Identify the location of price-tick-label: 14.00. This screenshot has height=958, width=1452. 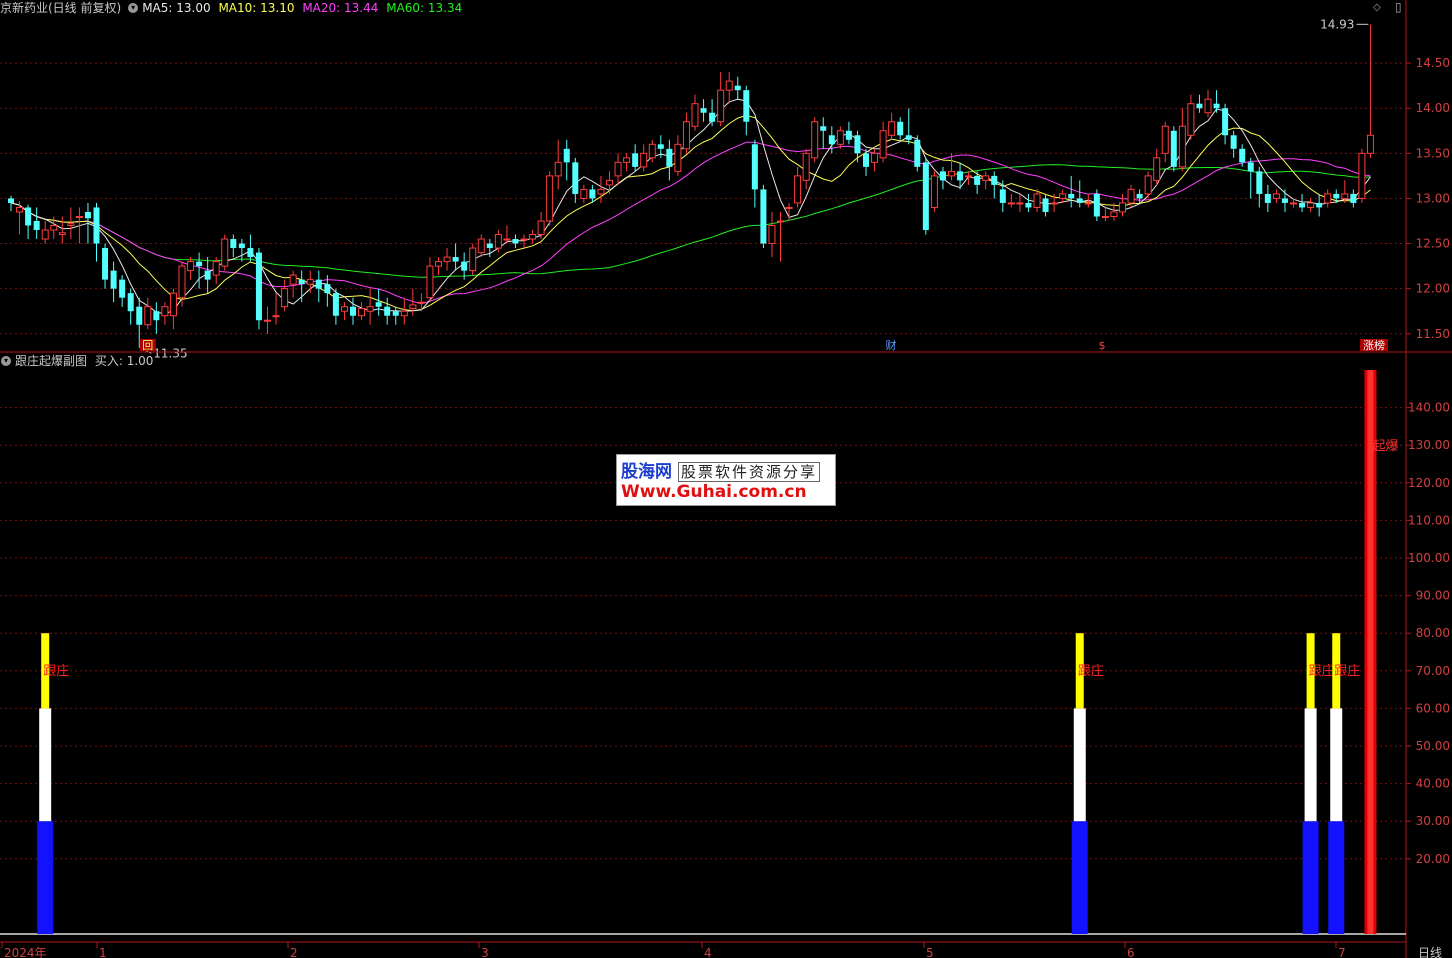
(1433, 108).